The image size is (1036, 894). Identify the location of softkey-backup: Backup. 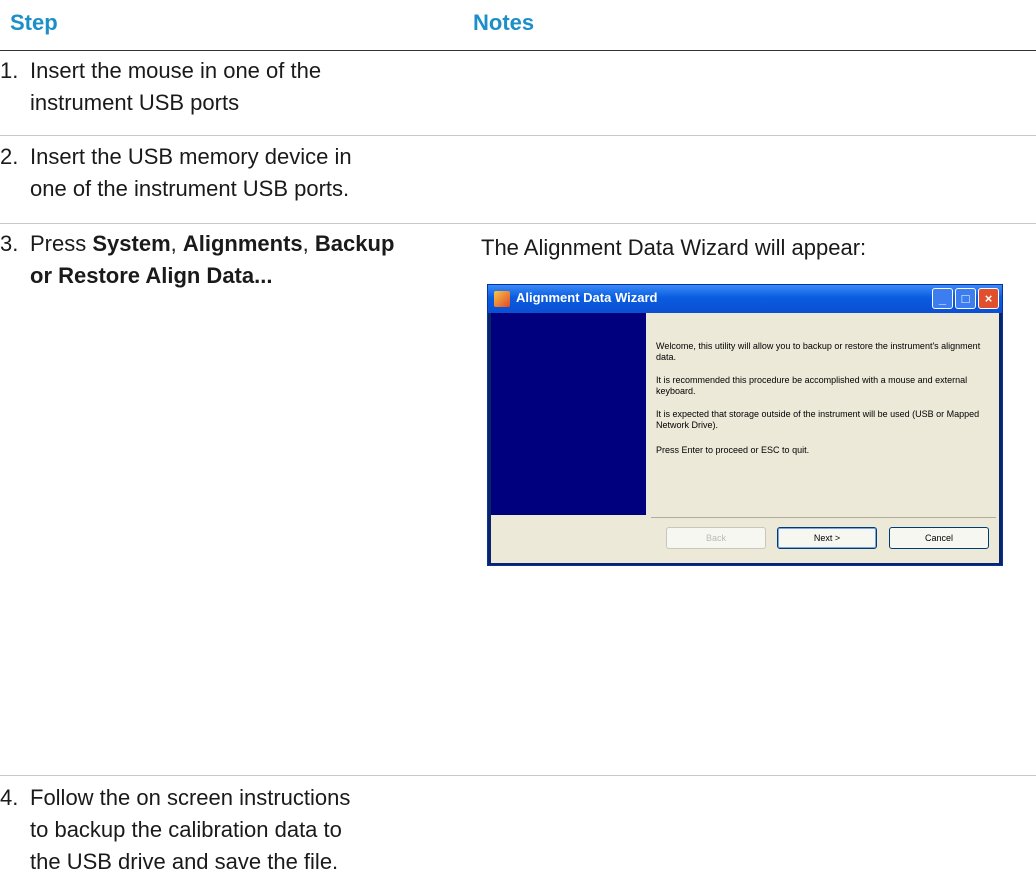
(354, 243).